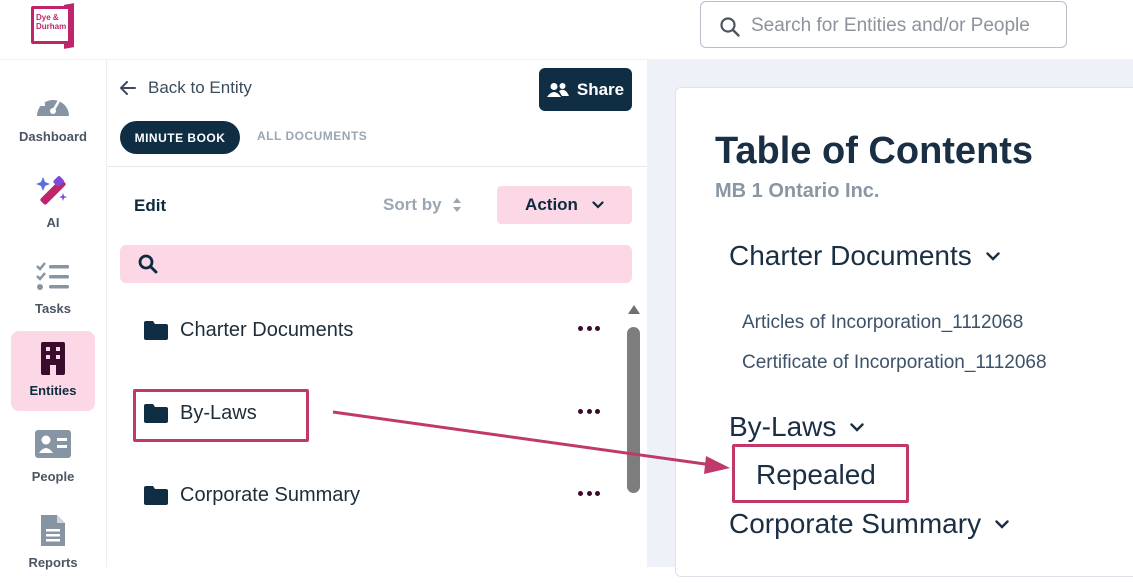  Describe the element at coordinates (150, 206) in the screenshot. I see `edit-button: Edit` at that location.